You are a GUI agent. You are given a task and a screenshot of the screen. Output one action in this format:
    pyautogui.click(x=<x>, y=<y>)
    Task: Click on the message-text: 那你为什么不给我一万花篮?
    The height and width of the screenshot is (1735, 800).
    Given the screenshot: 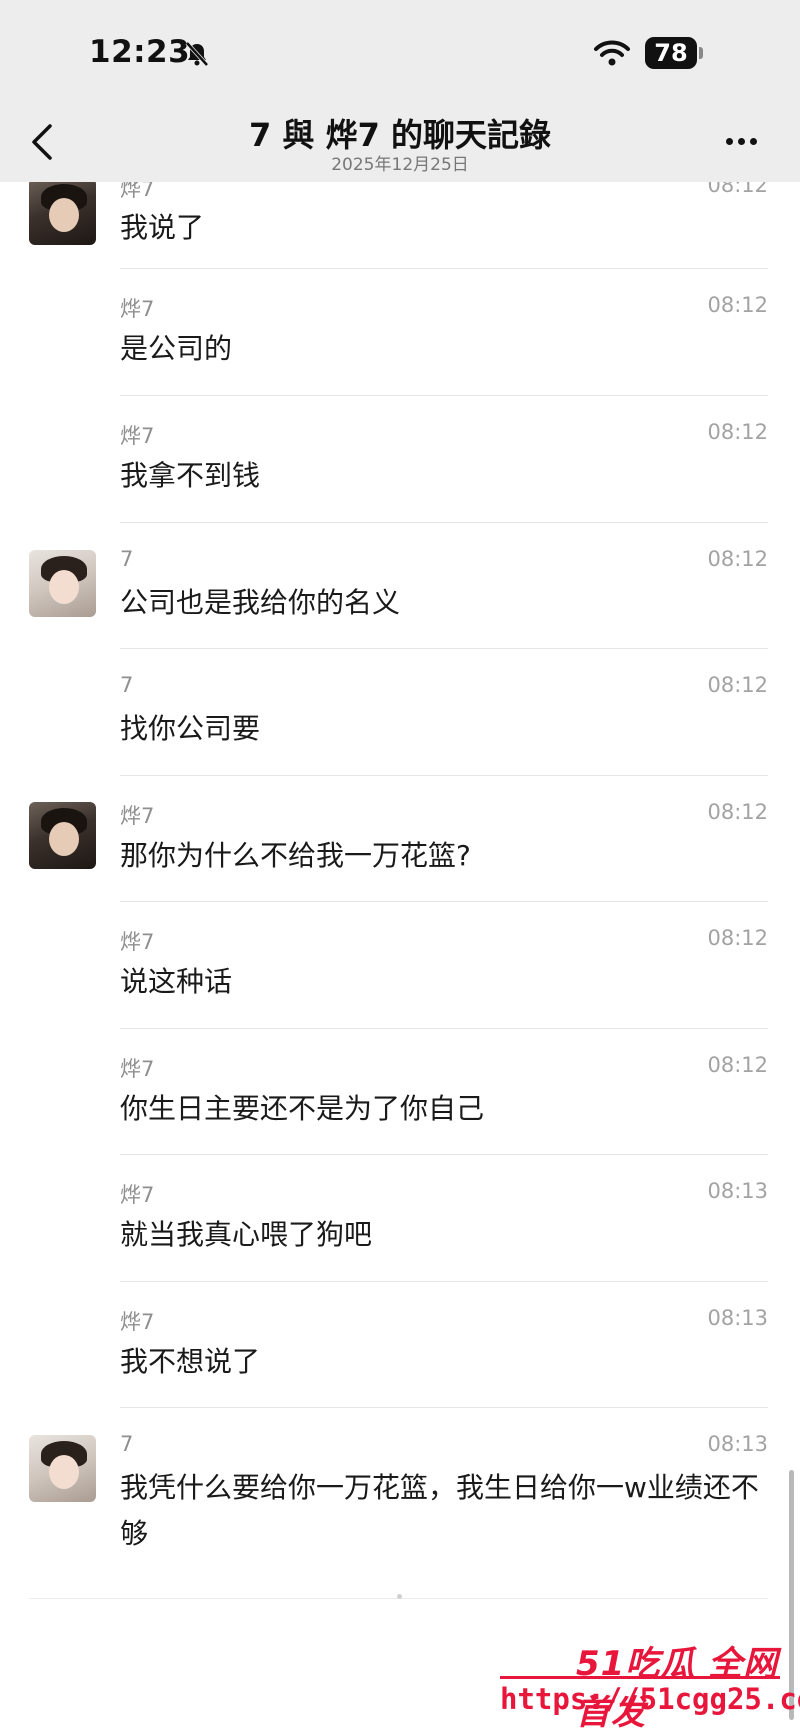 What is the action you would take?
    pyautogui.click(x=295, y=855)
    